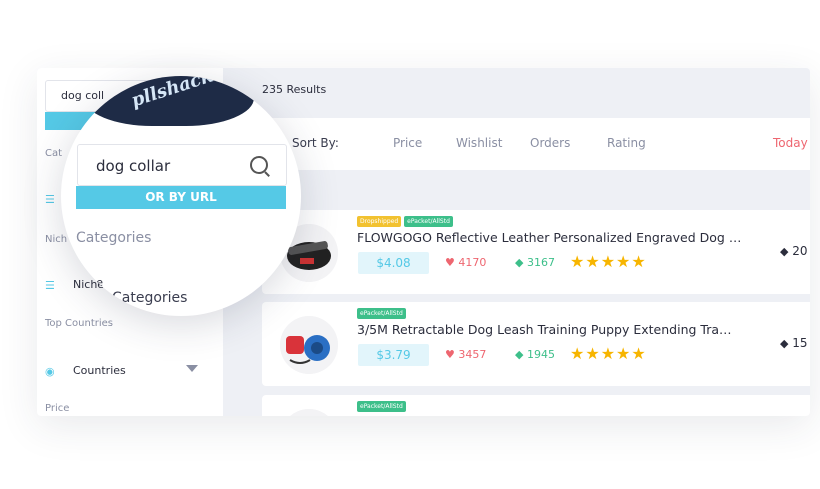 The image size is (820, 489). I want to click on product-badges: Dropshipped ePacket/AllStd, so click(406, 222).